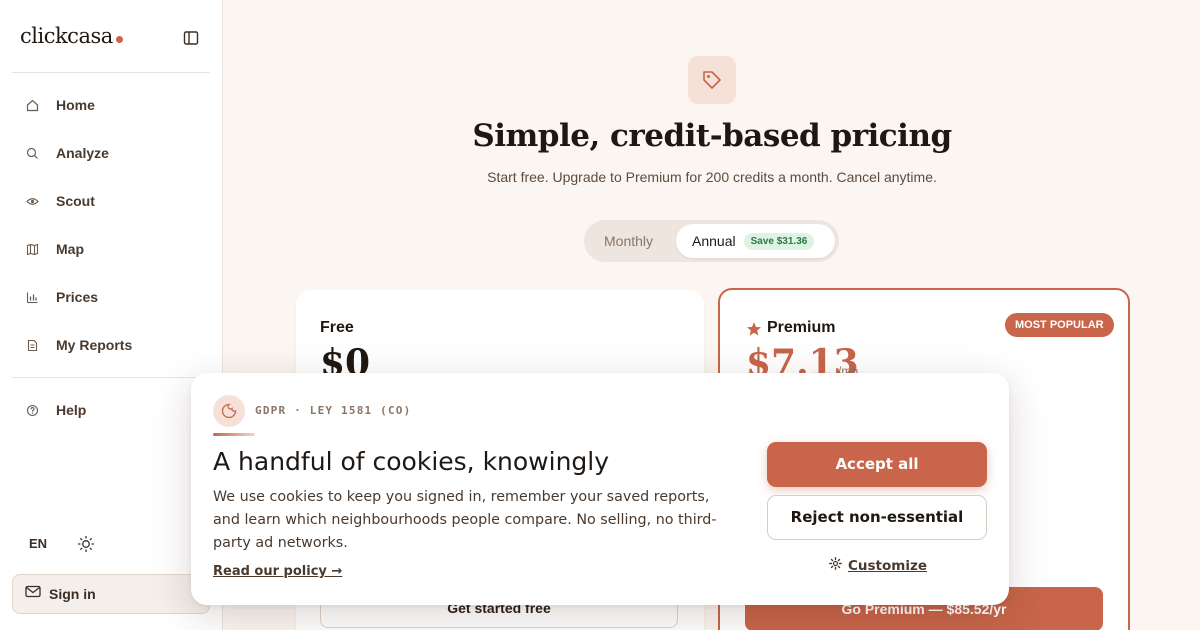 This screenshot has height=630, width=1200. What do you see at coordinates (119, 39) in the screenshot?
I see `brand-dot` at bounding box center [119, 39].